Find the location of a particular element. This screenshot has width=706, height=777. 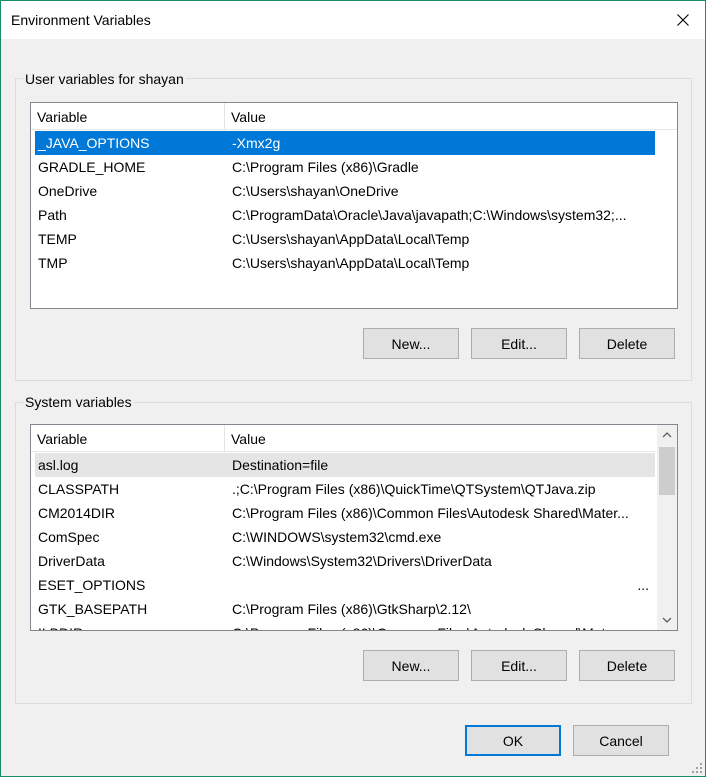

variable-value: C:\Program Files (x86)\GtkSharp\2.12\ is located at coordinates (351, 609).